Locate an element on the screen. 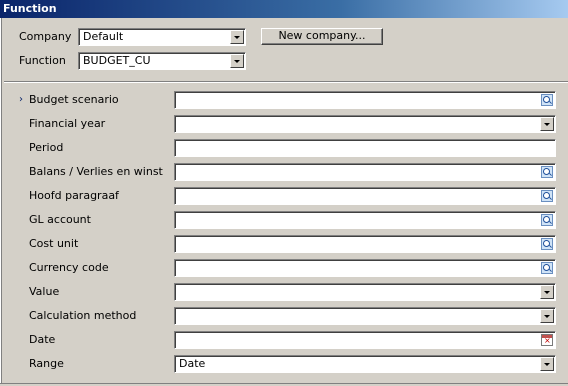 Image resolution: width=568 pixels, height=386 pixels. financial-year-label: Financial year is located at coordinates (67, 123).